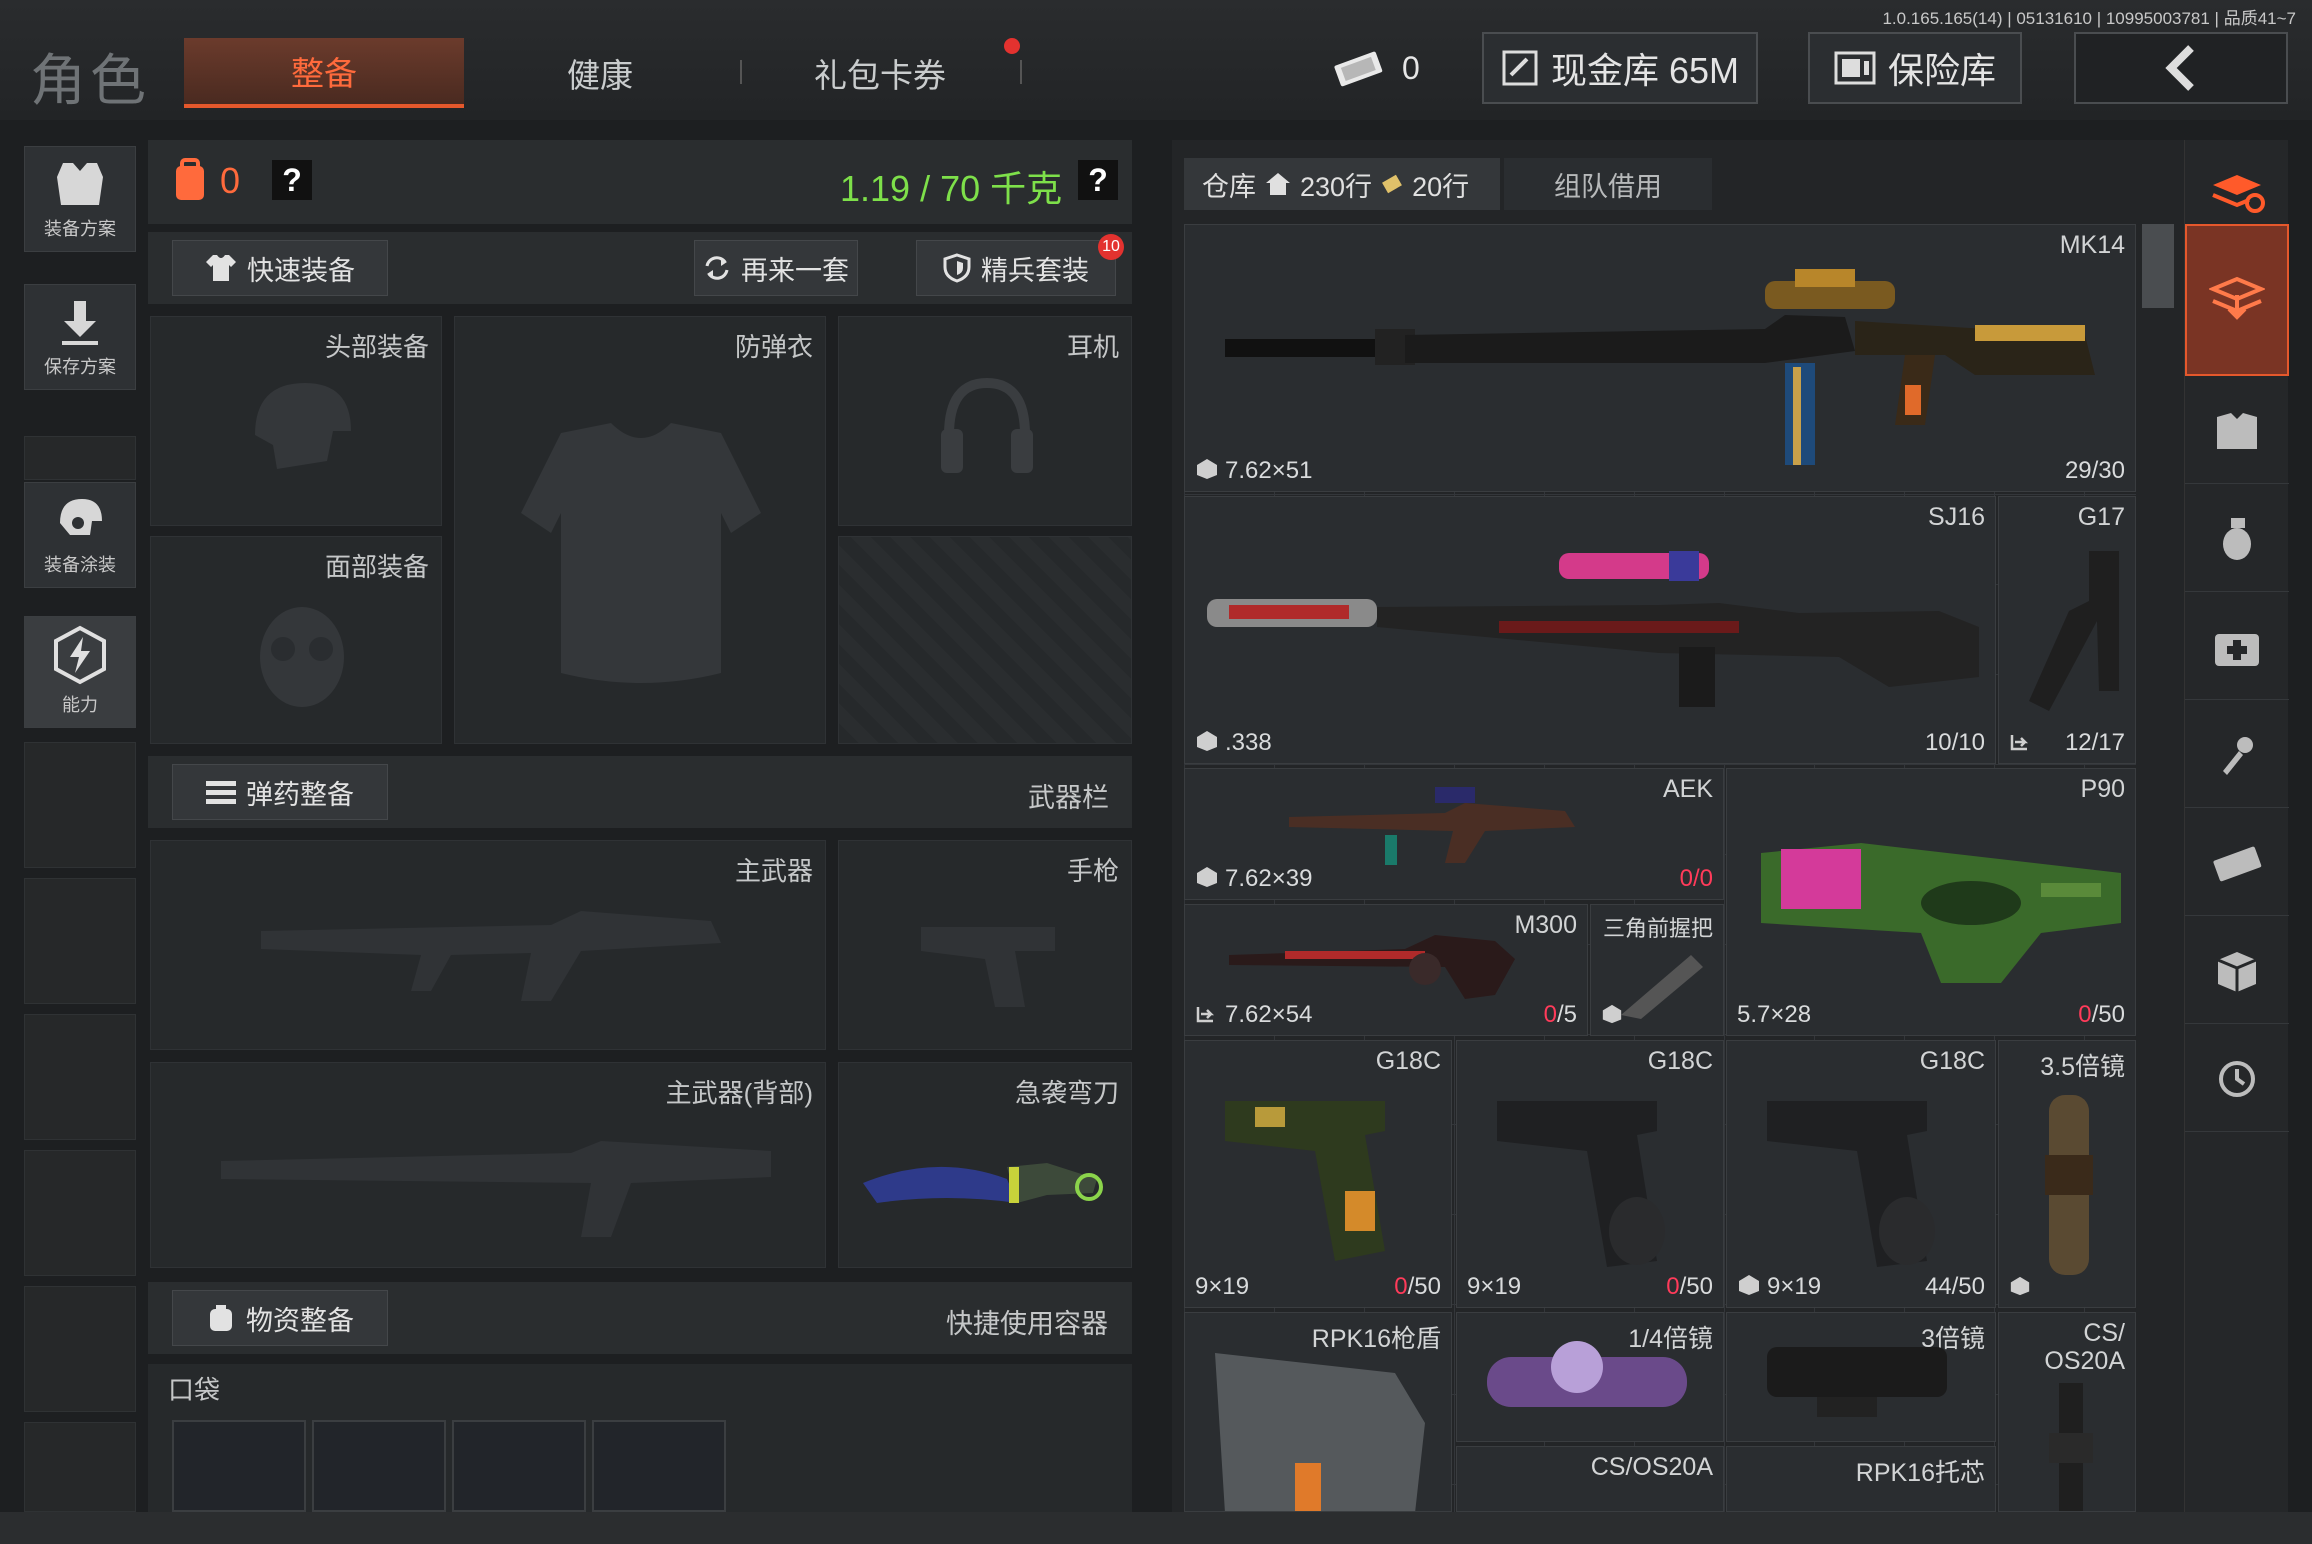 Image resolution: width=2312 pixels, height=1544 pixels. What do you see at coordinates (1098, 180) in the screenshot?
I see `weight-help-icon: ?` at bounding box center [1098, 180].